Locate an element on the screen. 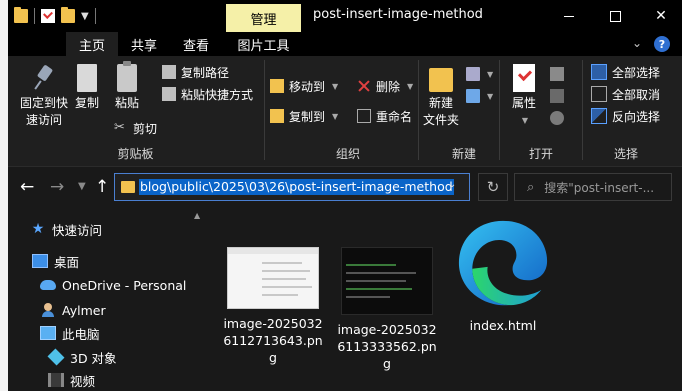 The image size is (682, 391). background-window-edge is located at coordinates (4, 195).